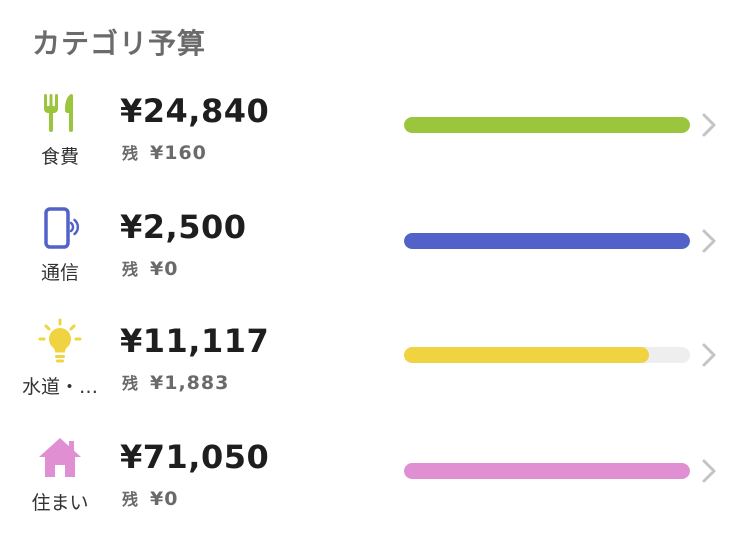  I want to click on category-name: 通信, so click(59, 273).